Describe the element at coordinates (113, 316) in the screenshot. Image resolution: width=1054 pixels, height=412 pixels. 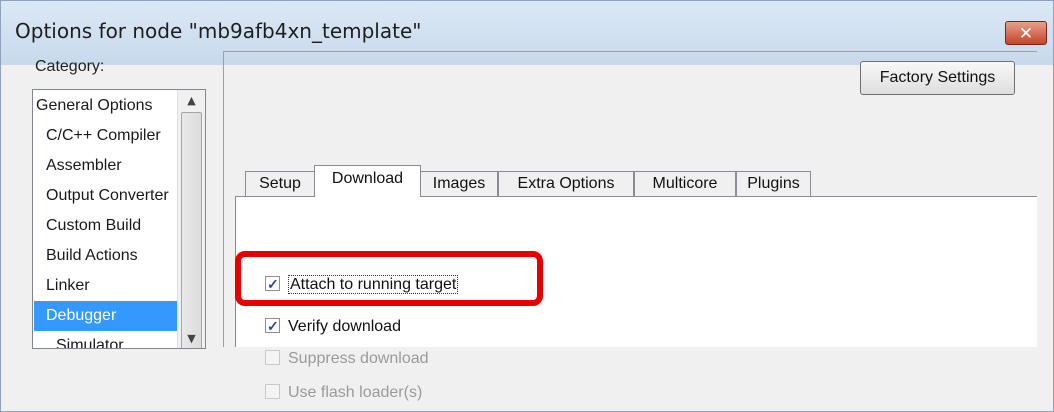
I see `category-item-debugger: Debugger` at that location.